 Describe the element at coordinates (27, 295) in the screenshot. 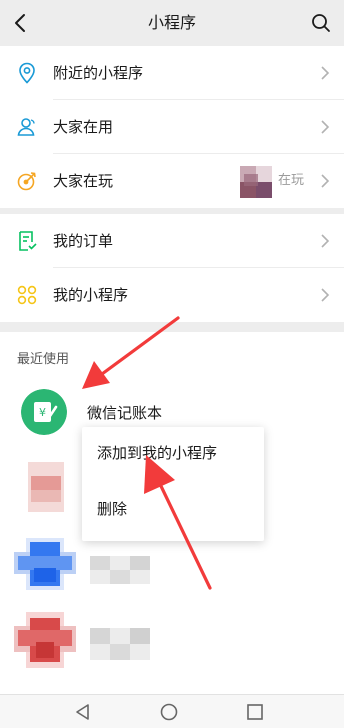

I see `grid-circles-icon` at that location.